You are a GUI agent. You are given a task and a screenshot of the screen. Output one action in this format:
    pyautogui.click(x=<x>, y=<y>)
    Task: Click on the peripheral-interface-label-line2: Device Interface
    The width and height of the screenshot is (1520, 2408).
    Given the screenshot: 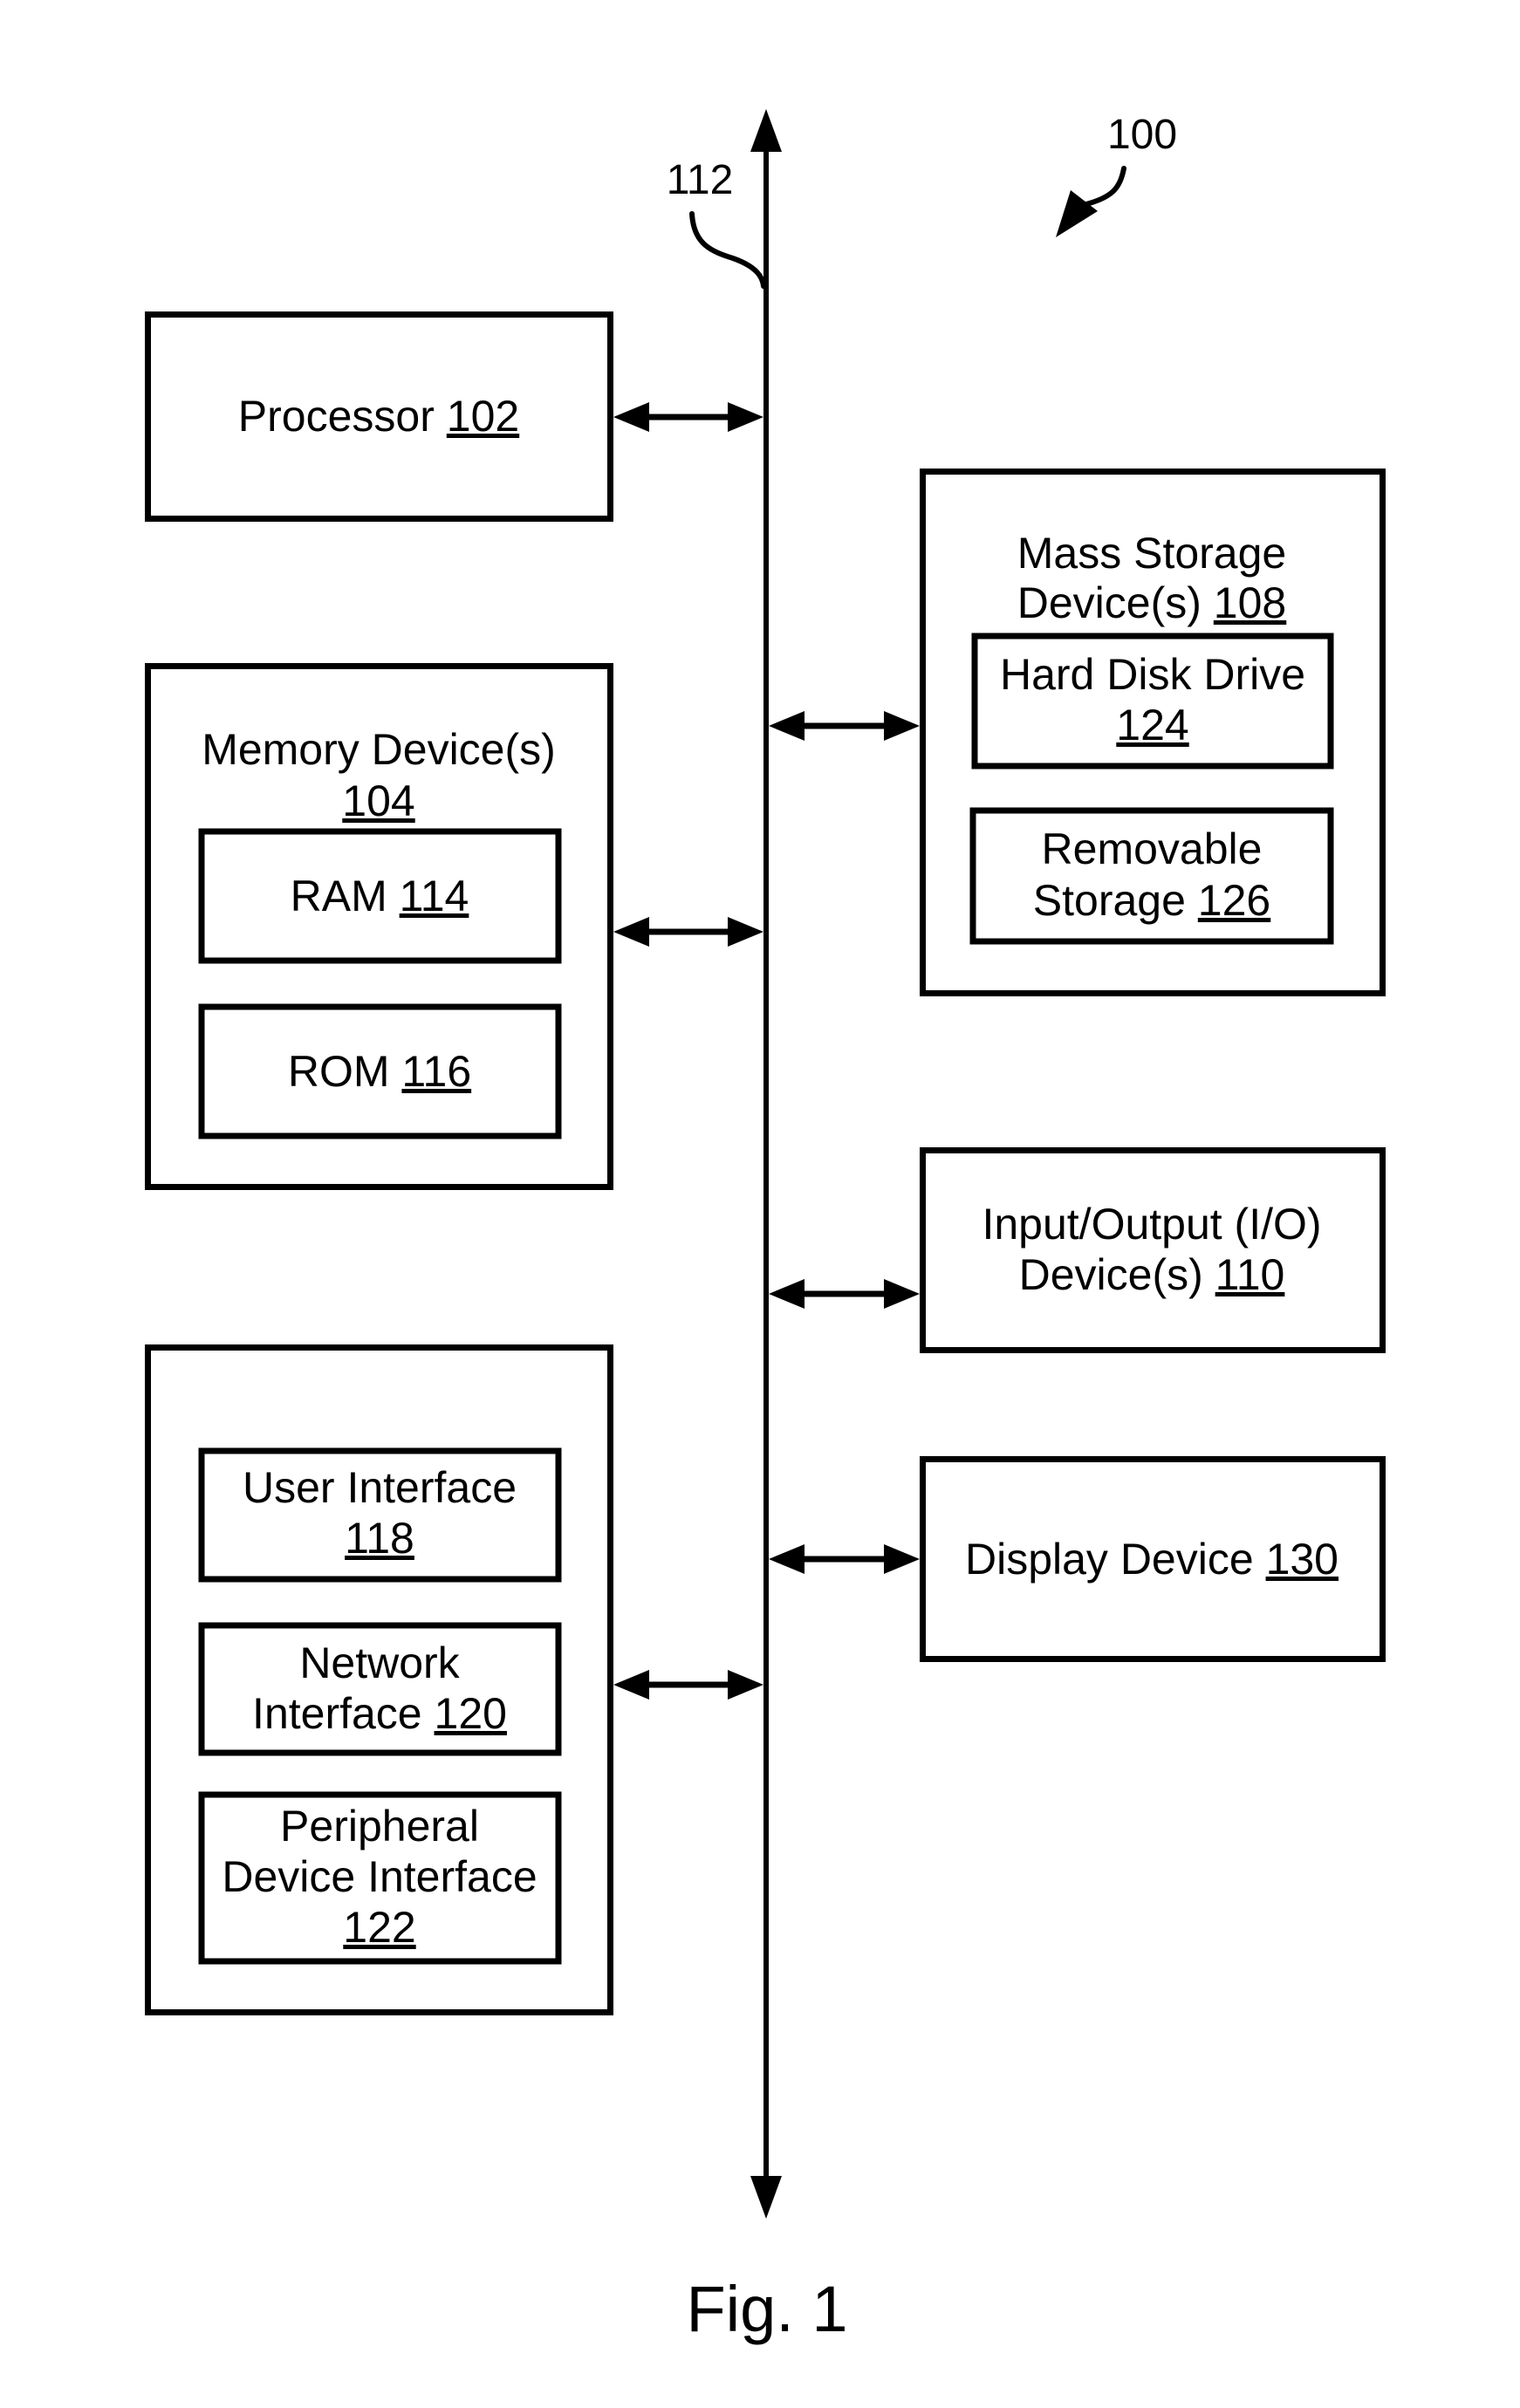 What is the action you would take?
    pyautogui.click(x=380, y=1876)
    